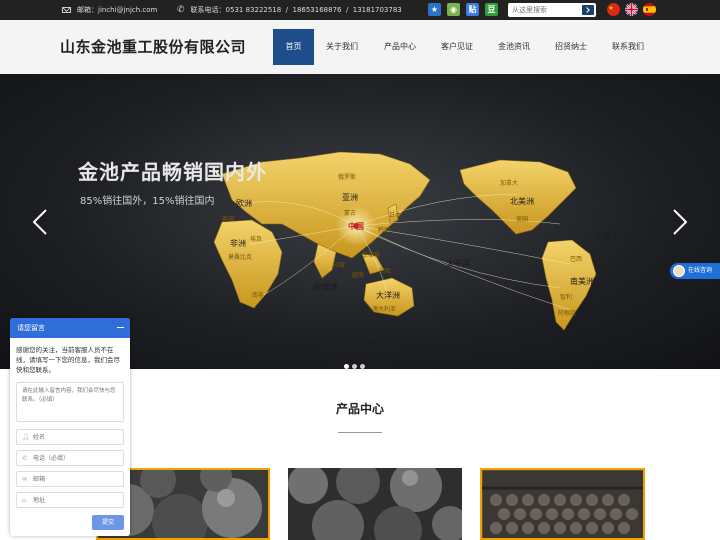 This screenshot has width=720, height=540. Describe the element at coordinates (395, 215) in the screenshot. I see `map-label-japan: 日本` at that location.